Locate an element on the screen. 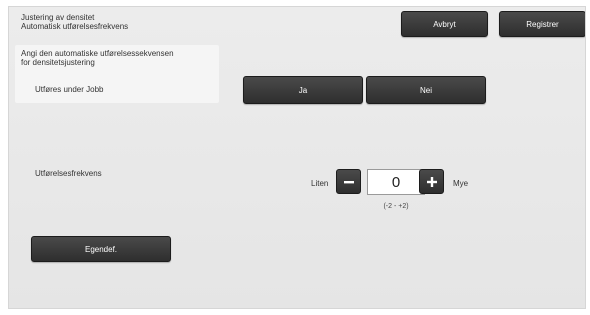 The width and height of the screenshot is (590, 315). plus-icon is located at coordinates (431, 181).